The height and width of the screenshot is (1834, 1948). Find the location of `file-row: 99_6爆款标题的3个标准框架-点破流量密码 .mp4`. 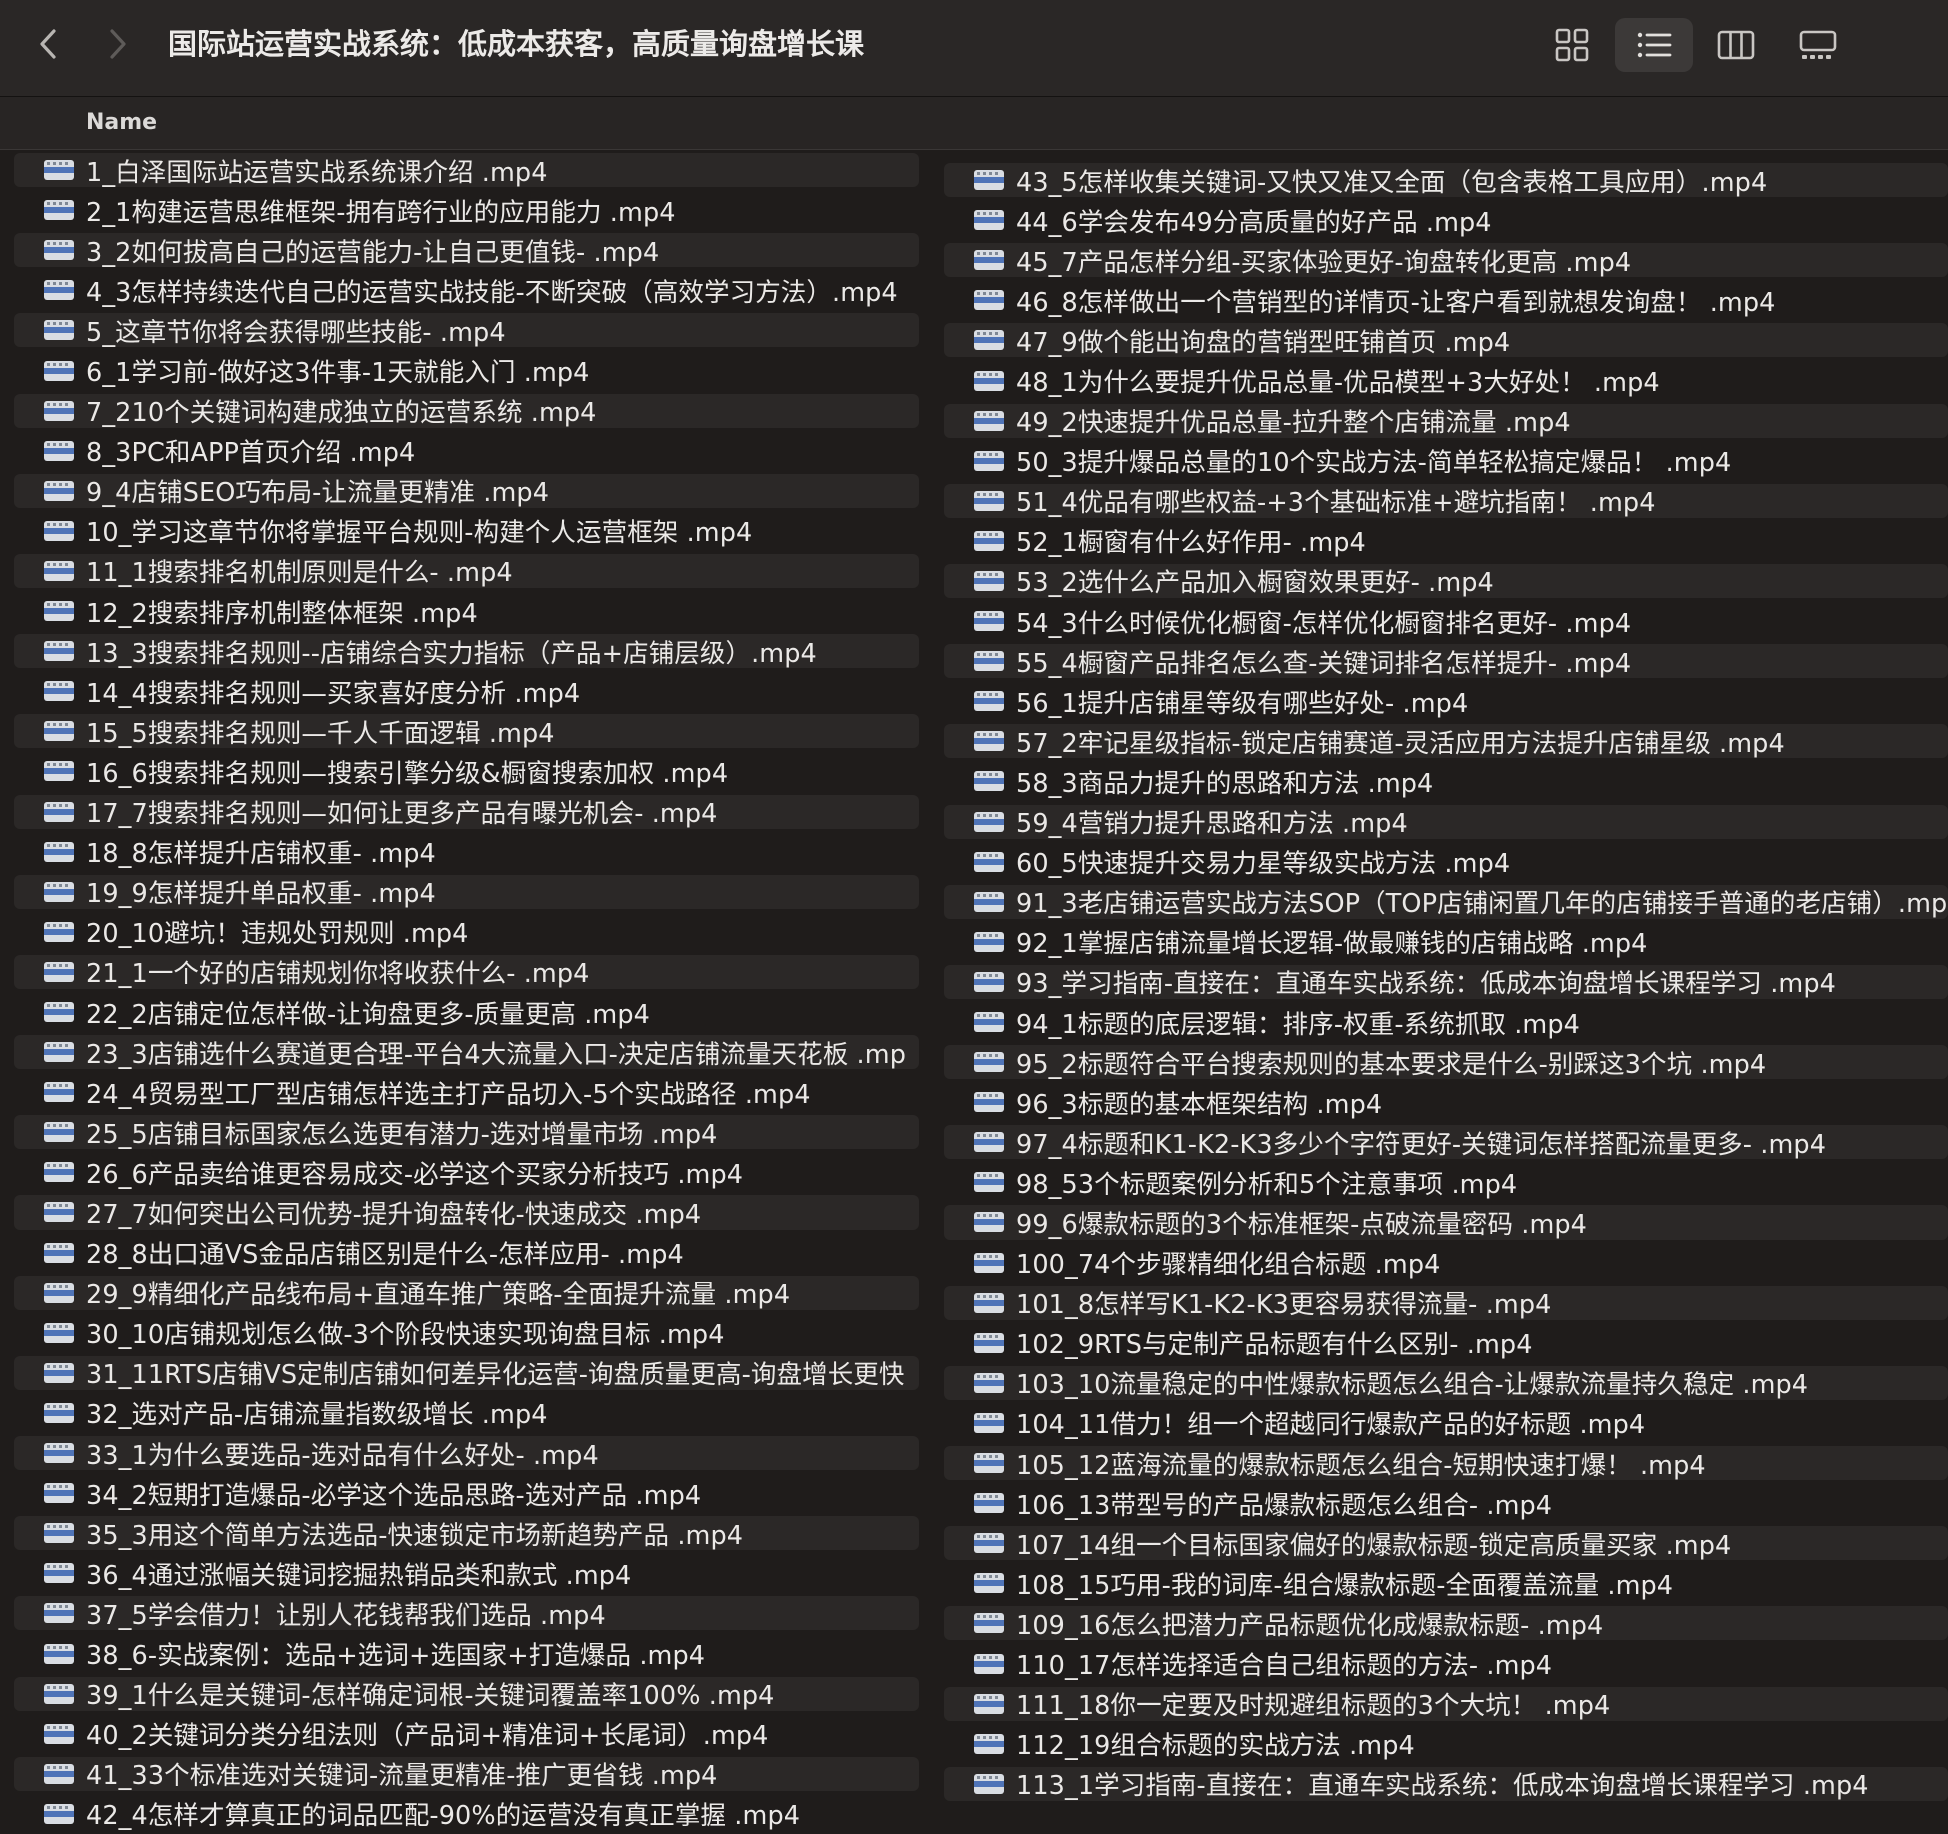

file-row: 99_6爆款标题的3个标准框架-点破流量密码 .mp4 is located at coordinates (1446, 1222).